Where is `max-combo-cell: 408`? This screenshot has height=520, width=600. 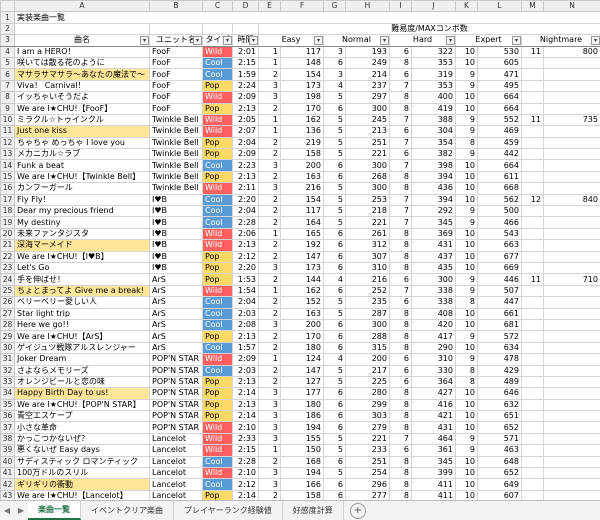
max-combo-cell: 408 is located at coordinates (433, 313).